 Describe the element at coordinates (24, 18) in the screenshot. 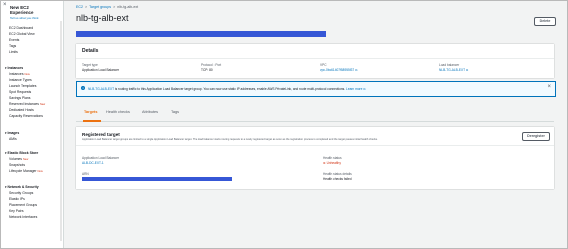

I see `feedback-link: Tell us what you think` at that location.